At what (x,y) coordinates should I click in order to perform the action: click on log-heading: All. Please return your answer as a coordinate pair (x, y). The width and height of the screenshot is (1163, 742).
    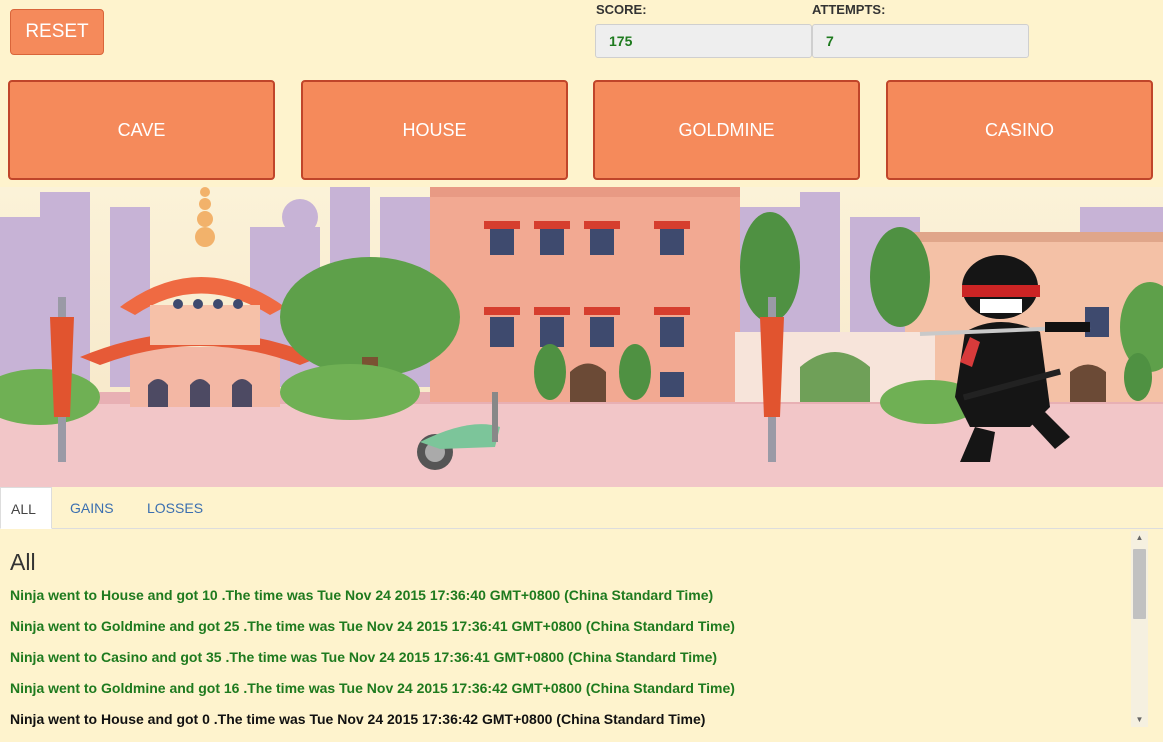
    Looking at the image, I should click on (23, 562).